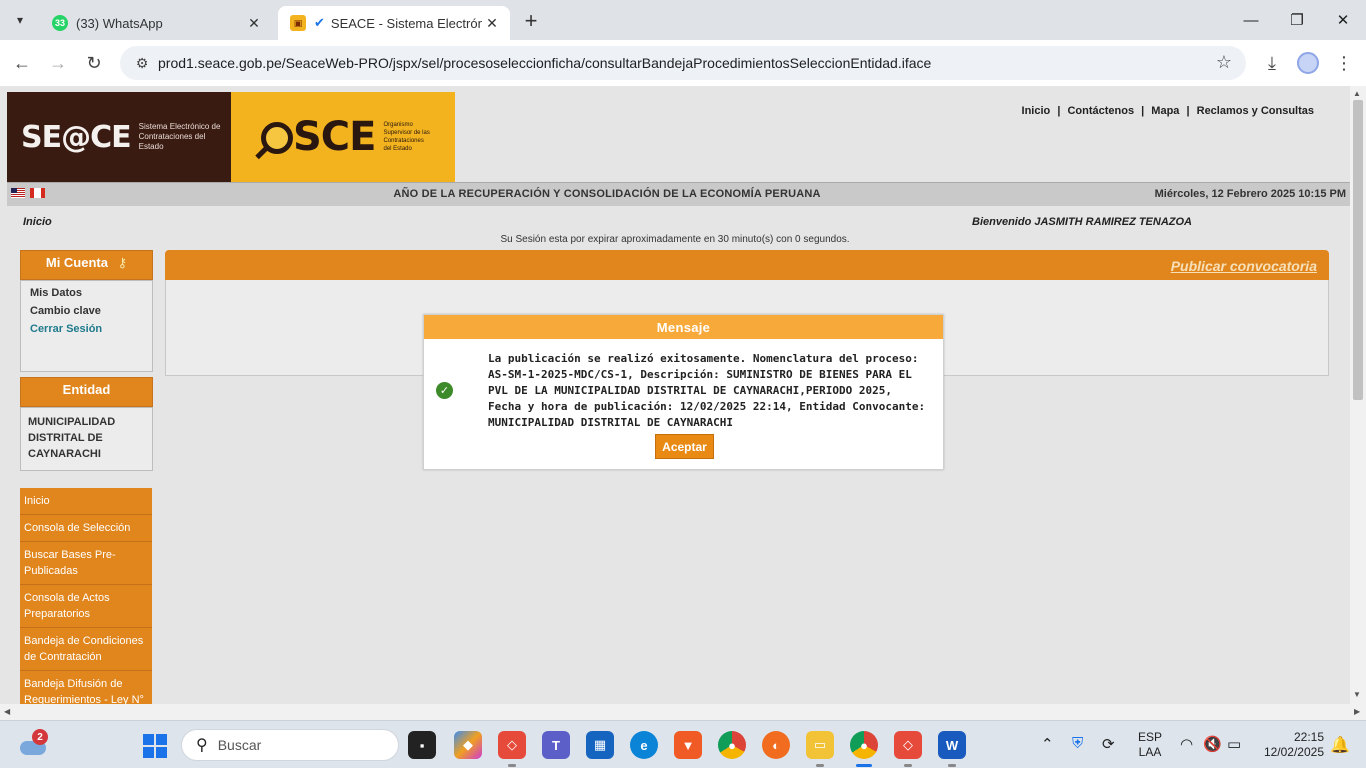 Image resolution: width=1366 pixels, height=768 pixels. I want to click on volume-muted-icon: 🔇, so click(1212, 744).